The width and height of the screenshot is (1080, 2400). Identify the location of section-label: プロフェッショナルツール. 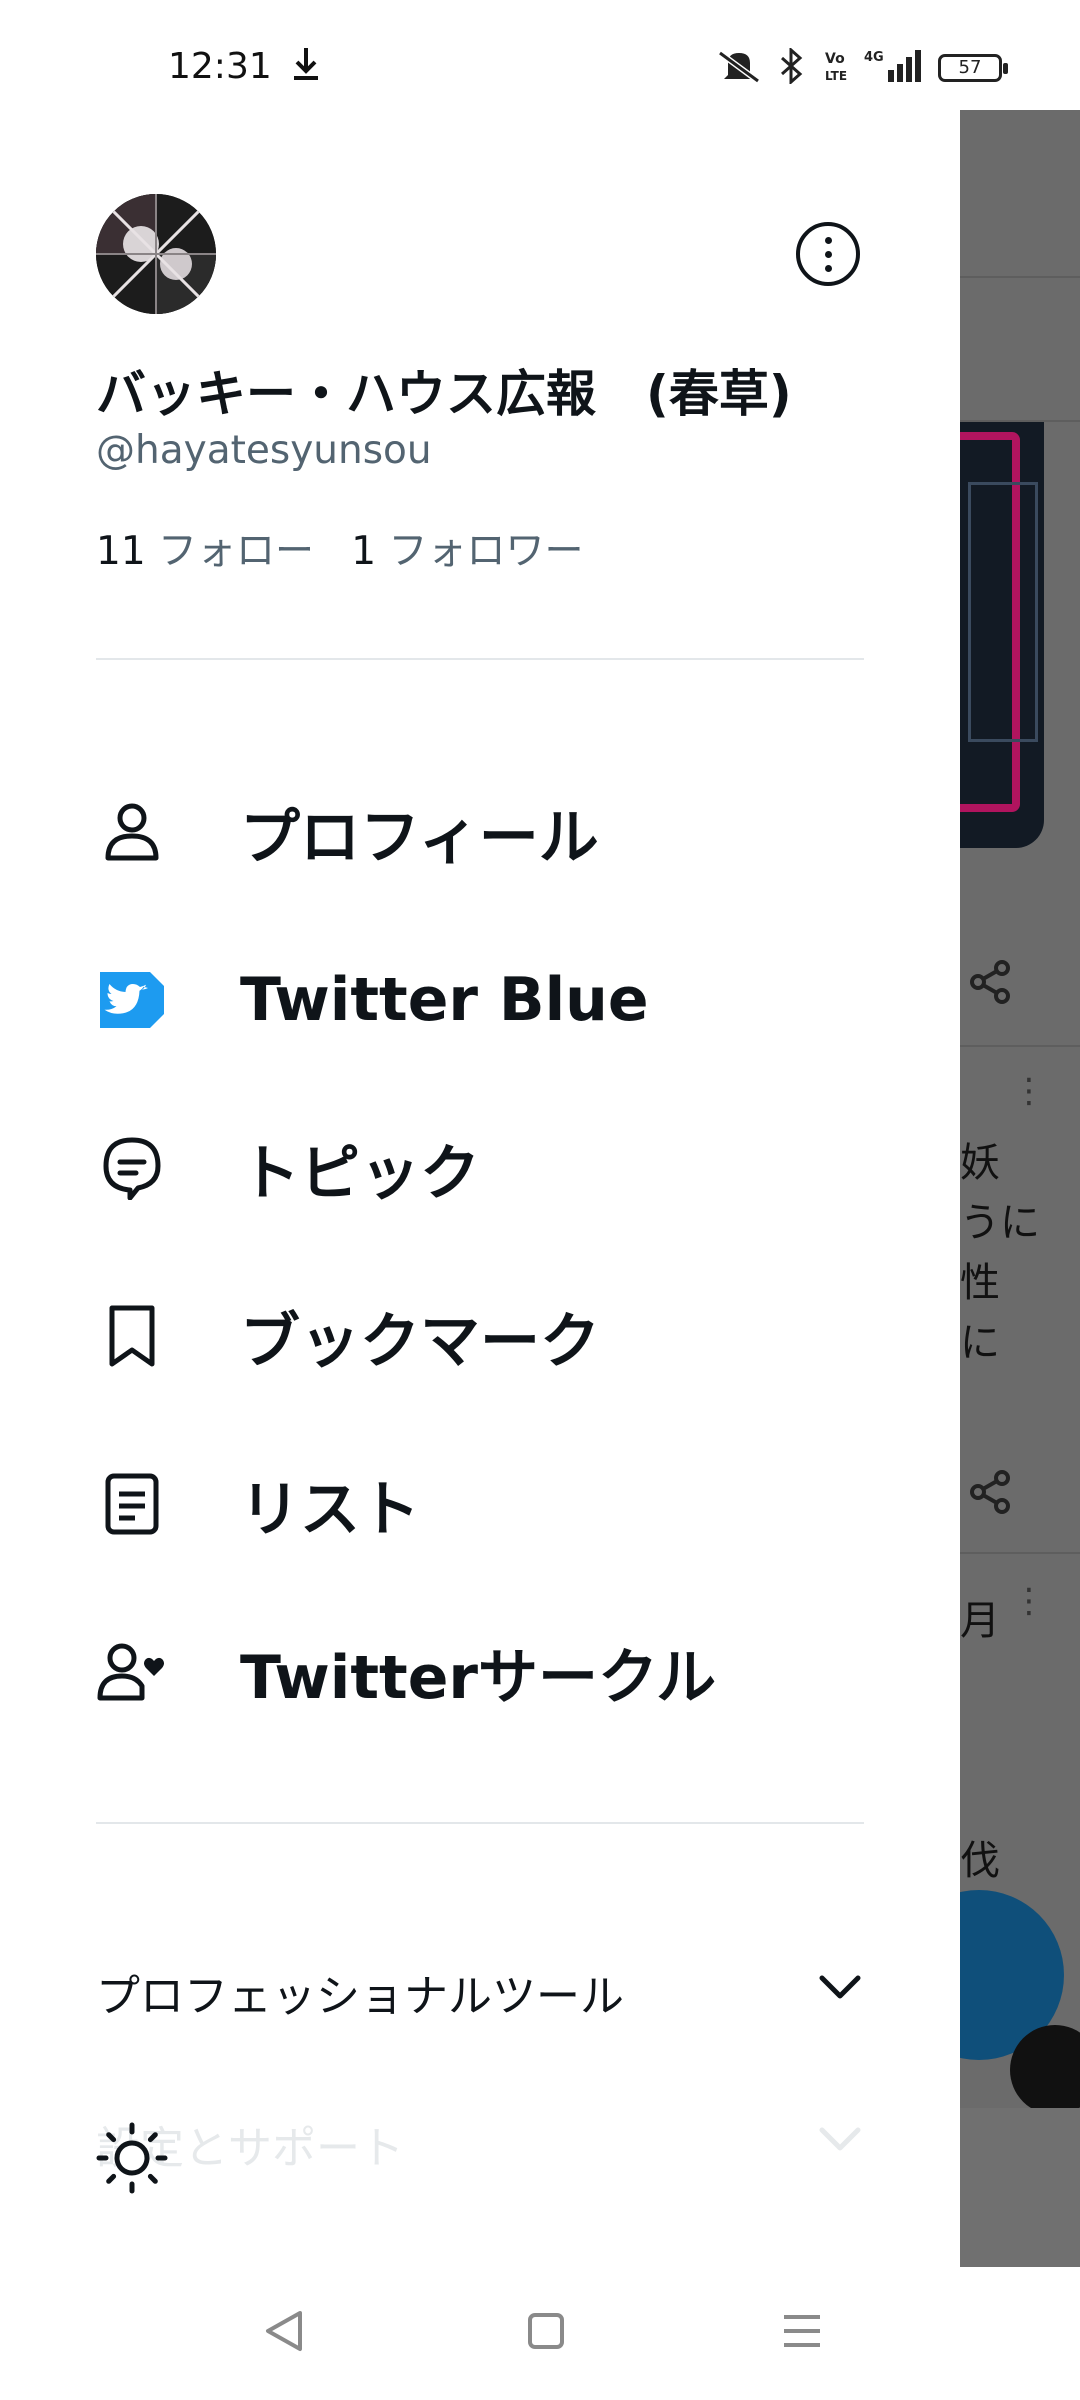
(360, 1996).